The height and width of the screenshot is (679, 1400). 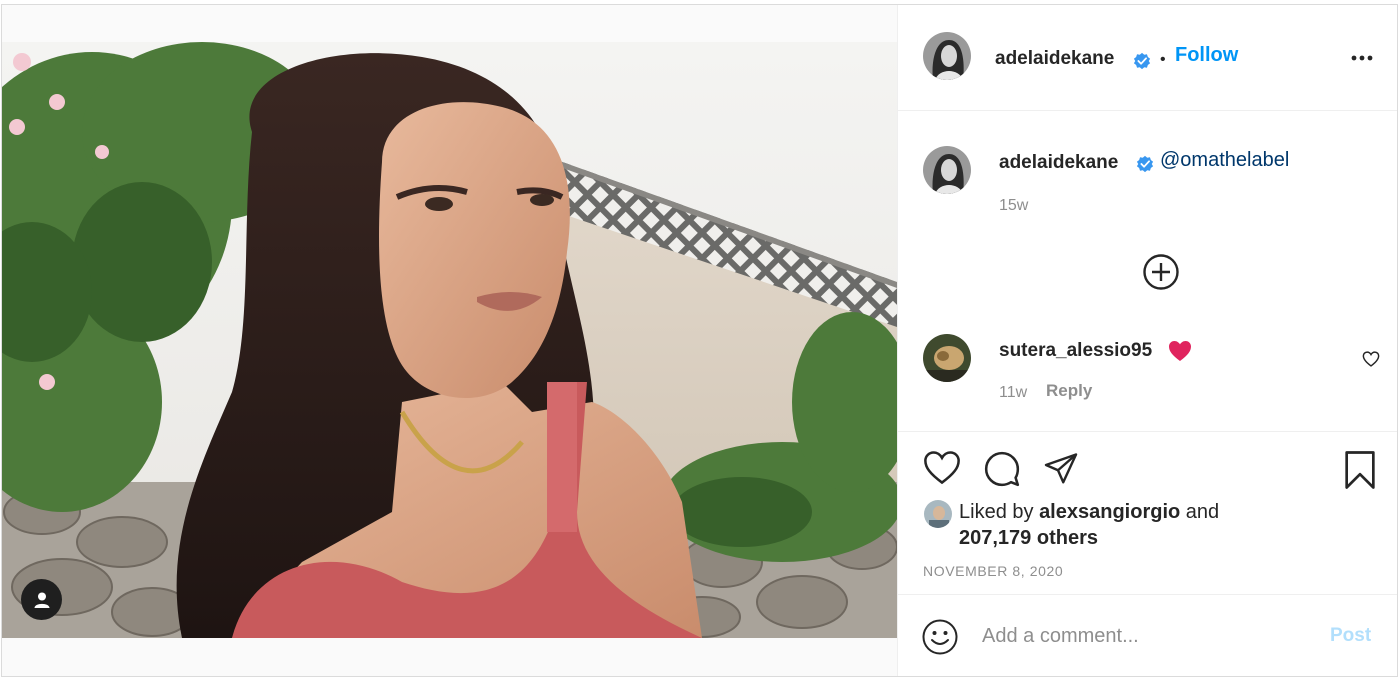 What do you see at coordinates (1360, 470) in the screenshot?
I see `save-icon` at bounding box center [1360, 470].